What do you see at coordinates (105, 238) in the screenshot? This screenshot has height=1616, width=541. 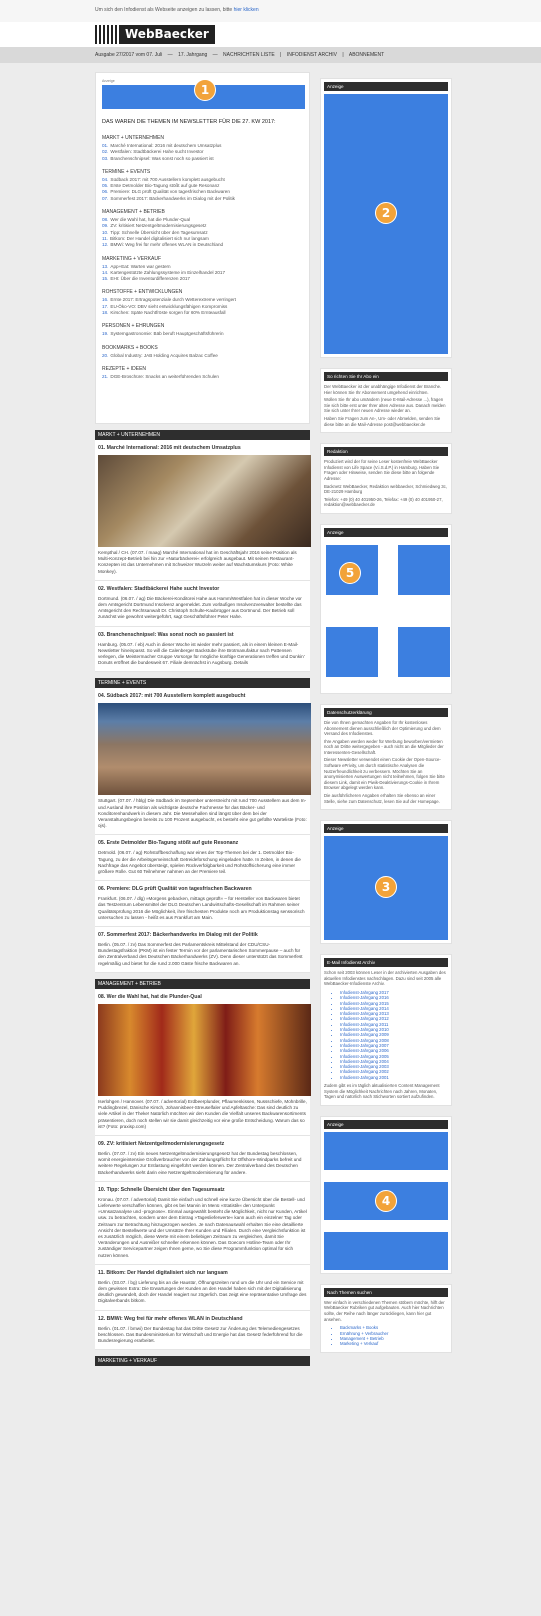 I see `toc-item-number: 11.` at bounding box center [105, 238].